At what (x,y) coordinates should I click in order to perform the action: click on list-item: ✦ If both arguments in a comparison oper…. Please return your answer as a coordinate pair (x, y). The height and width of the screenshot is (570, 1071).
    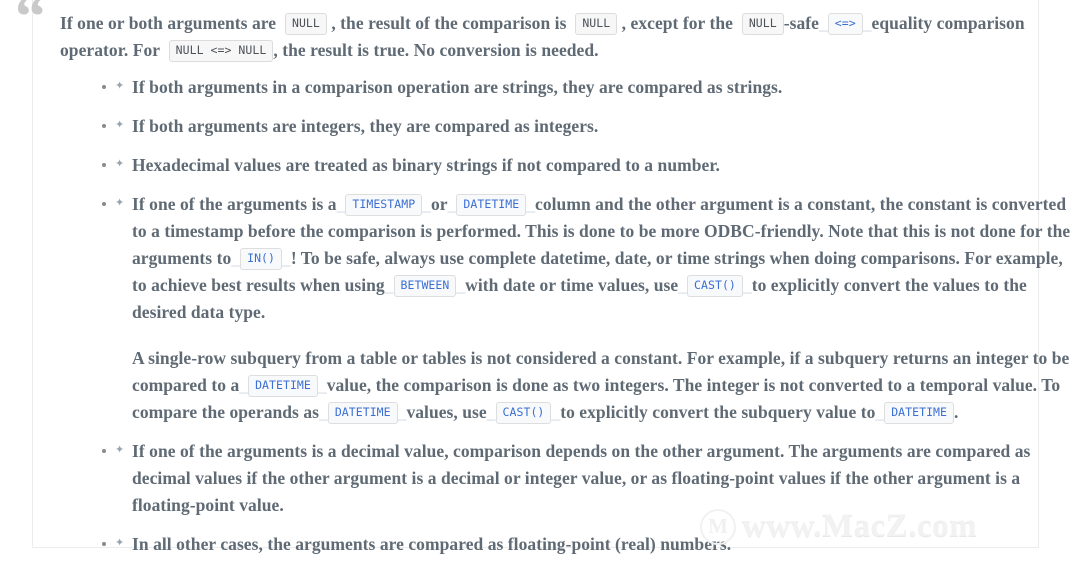
    Looking at the image, I should click on (565, 87).